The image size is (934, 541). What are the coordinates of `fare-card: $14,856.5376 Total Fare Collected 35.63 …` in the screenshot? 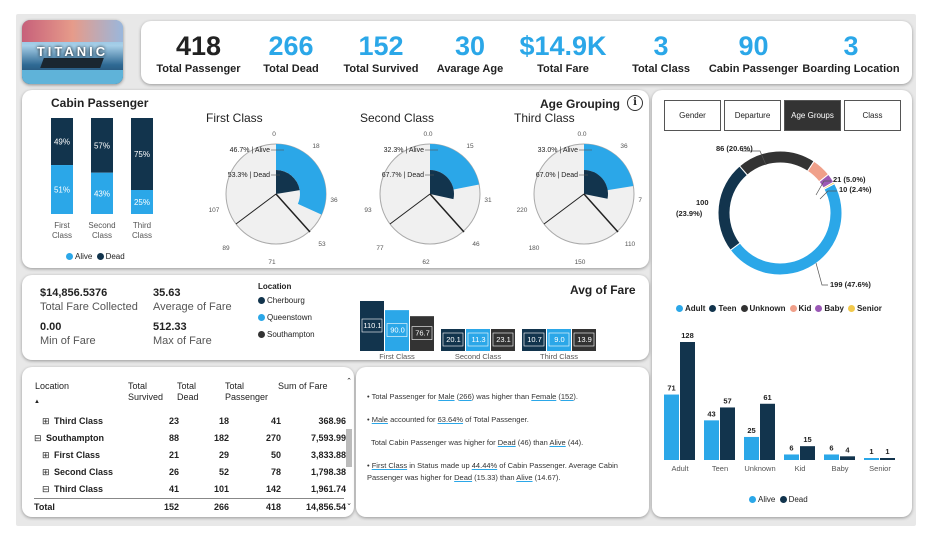 It's located at (335, 317).